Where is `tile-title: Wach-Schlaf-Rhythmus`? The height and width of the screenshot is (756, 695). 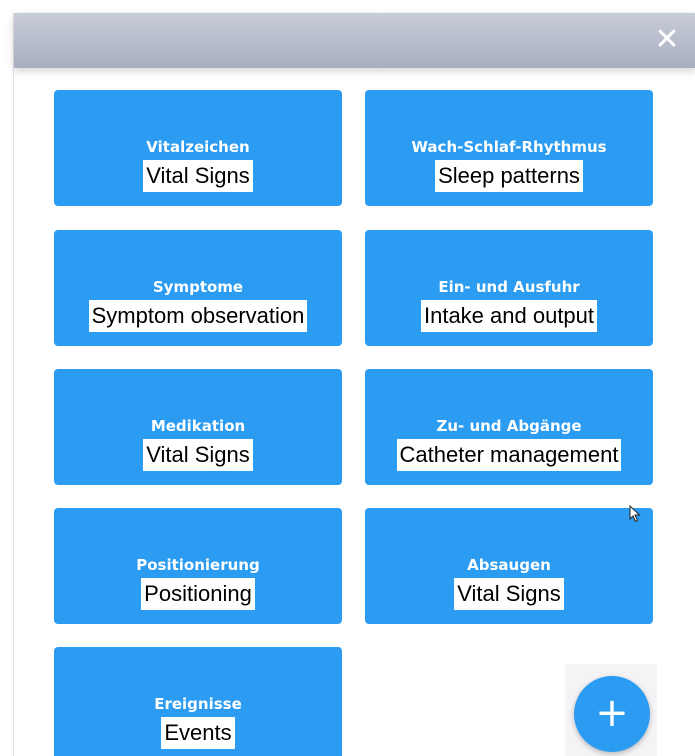
tile-title: Wach-Schlaf-Rhythmus is located at coordinates (509, 147).